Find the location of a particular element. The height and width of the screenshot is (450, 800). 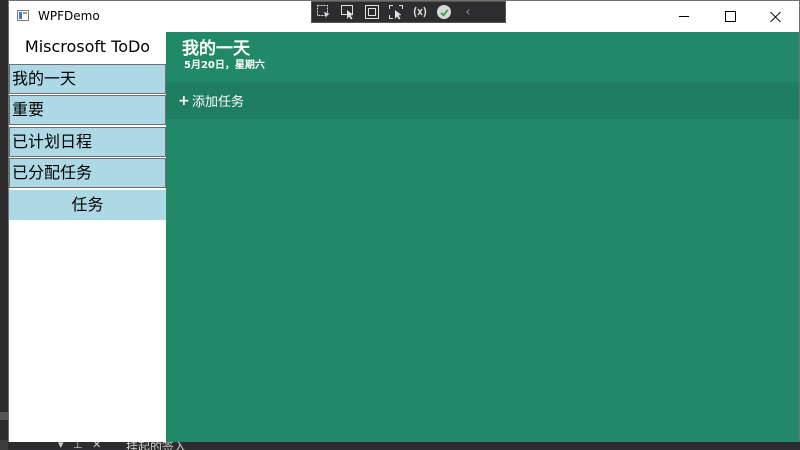

sidebar-item-planned: 已计划日程 is located at coordinates (87, 142).